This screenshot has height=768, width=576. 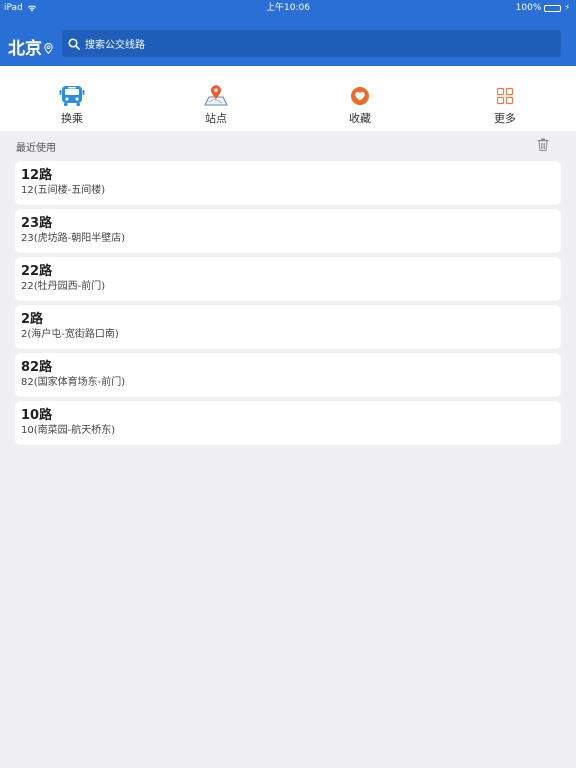 What do you see at coordinates (72, 96) in the screenshot?
I see `bus-icon` at bounding box center [72, 96].